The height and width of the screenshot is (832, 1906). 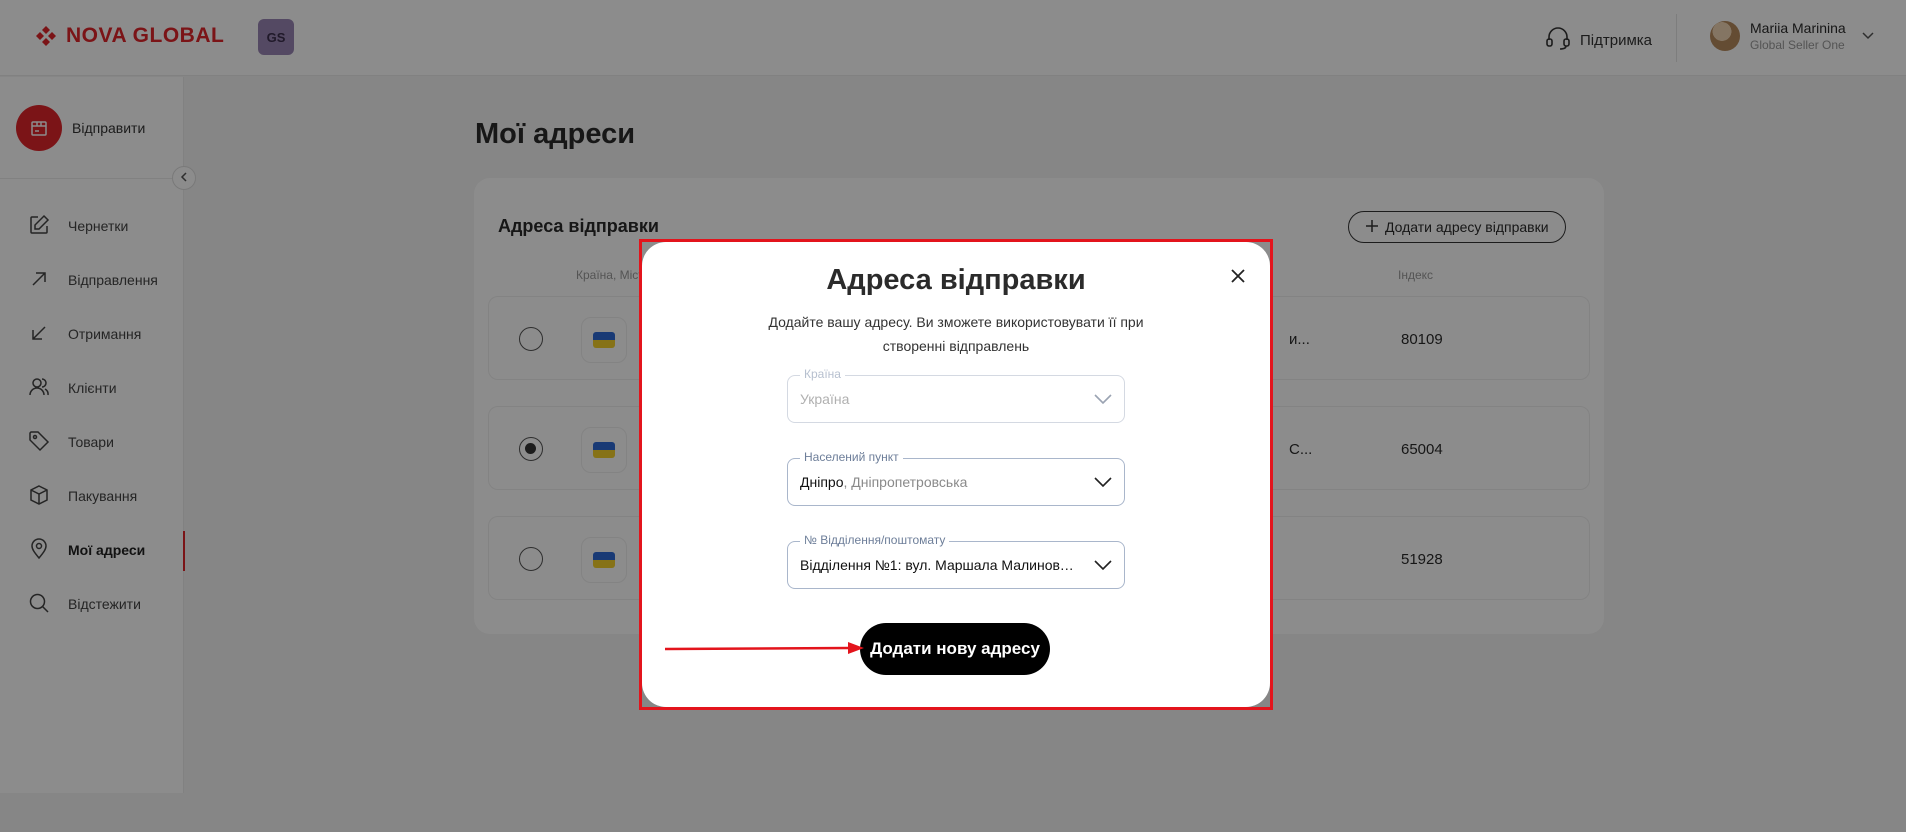 I want to click on modal-title: Адреса відправки, so click(x=956, y=280).